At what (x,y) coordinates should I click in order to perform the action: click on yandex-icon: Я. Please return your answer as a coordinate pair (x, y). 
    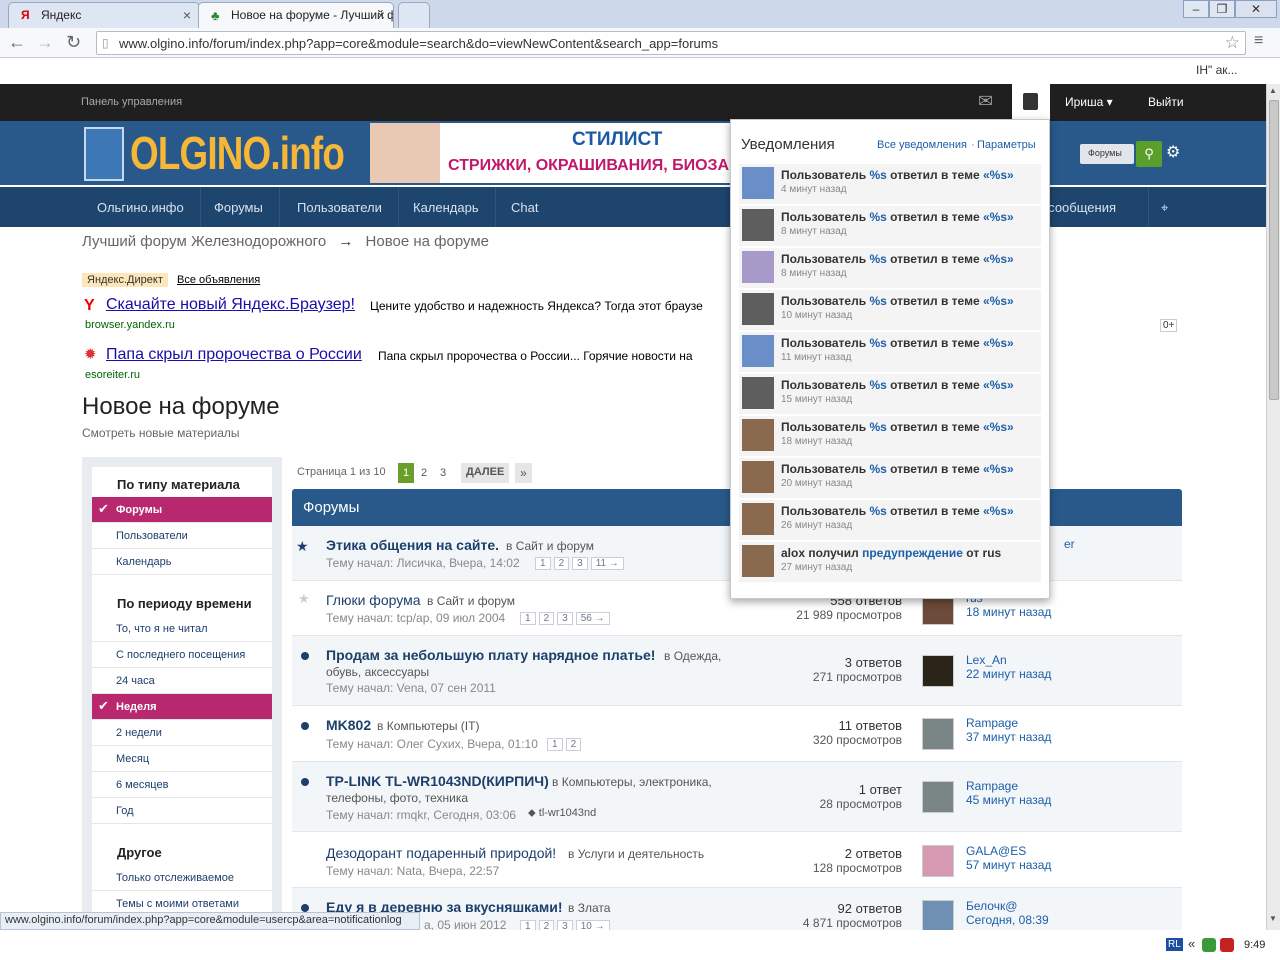
    Looking at the image, I should click on (25, 15).